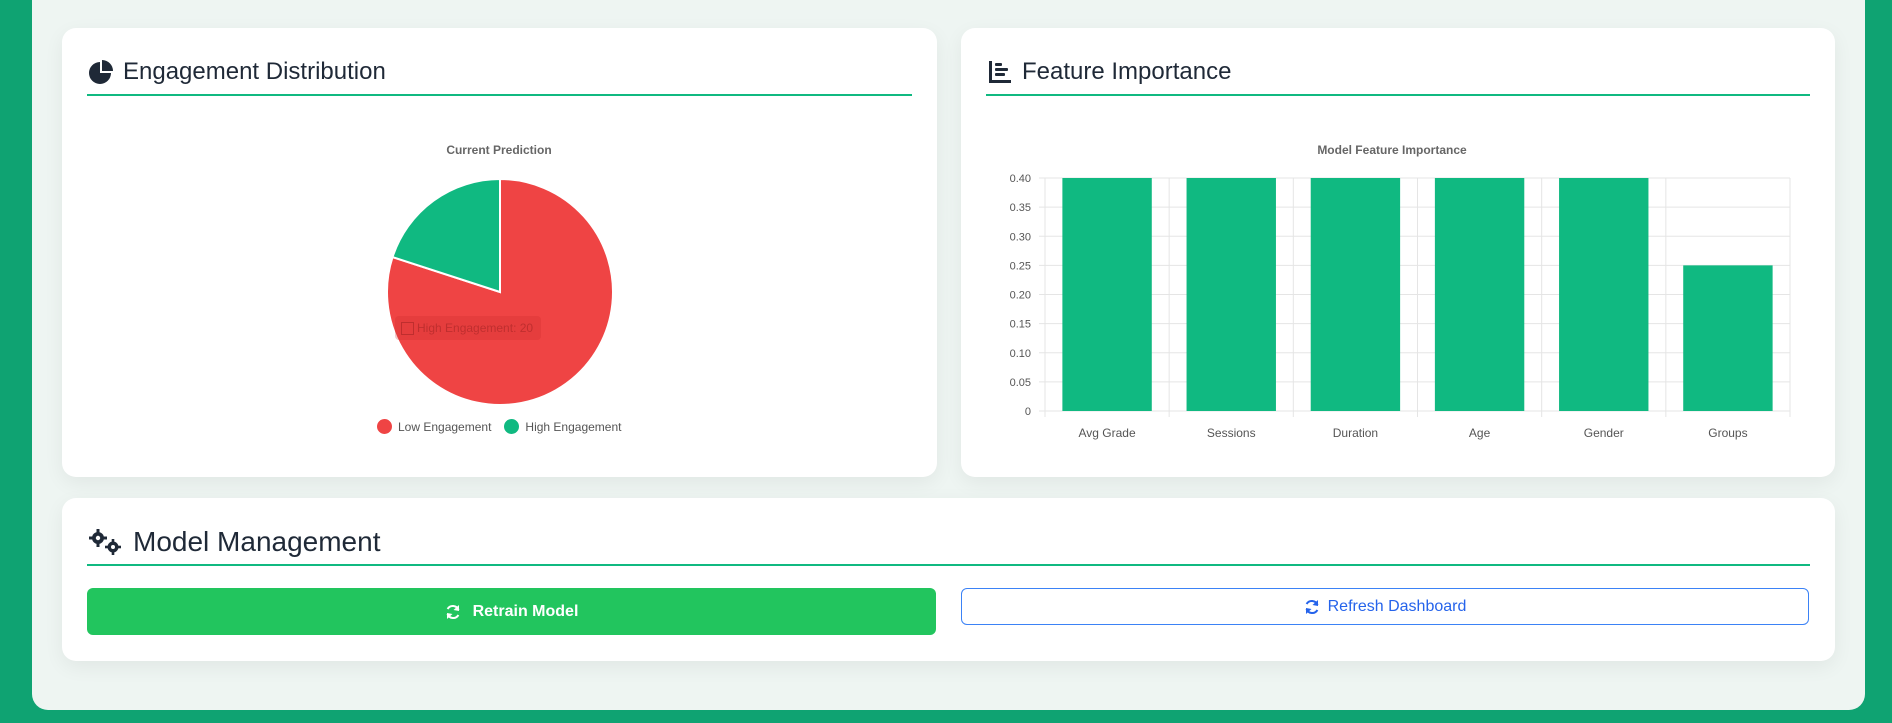 The image size is (1892, 723). I want to click on y-tick-label: 0.35, so click(1020, 208).